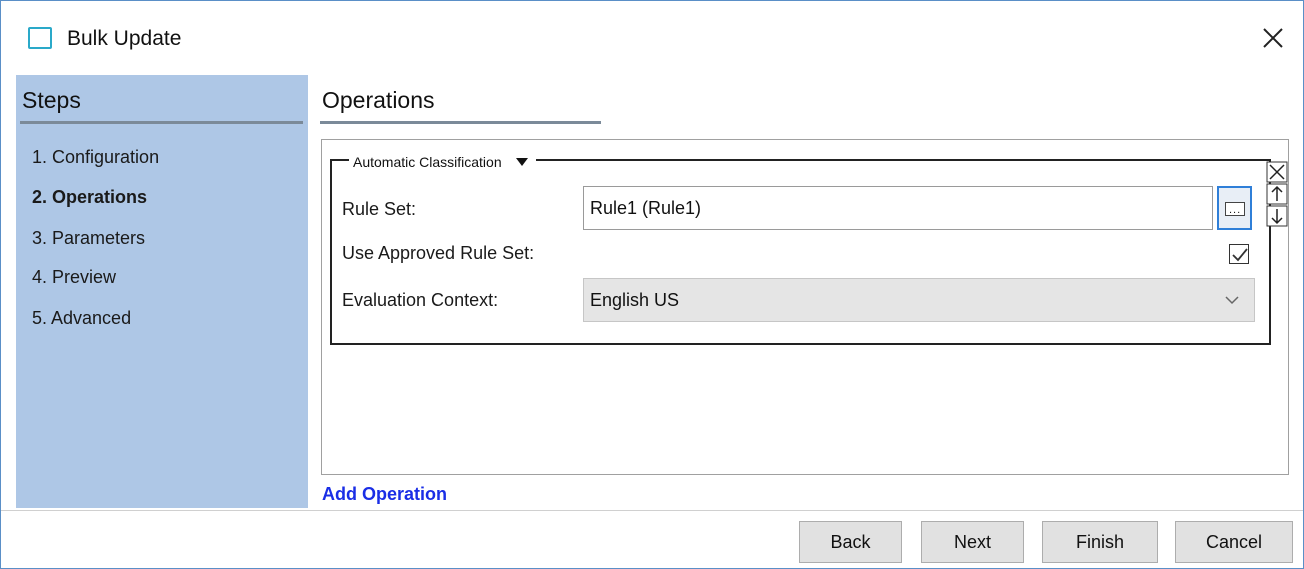 The image size is (1304, 569). Describe the element at coordinates (438, 253) in the screenshot. I see `use-approved-label: Use Approved Rule Set:` at that location.